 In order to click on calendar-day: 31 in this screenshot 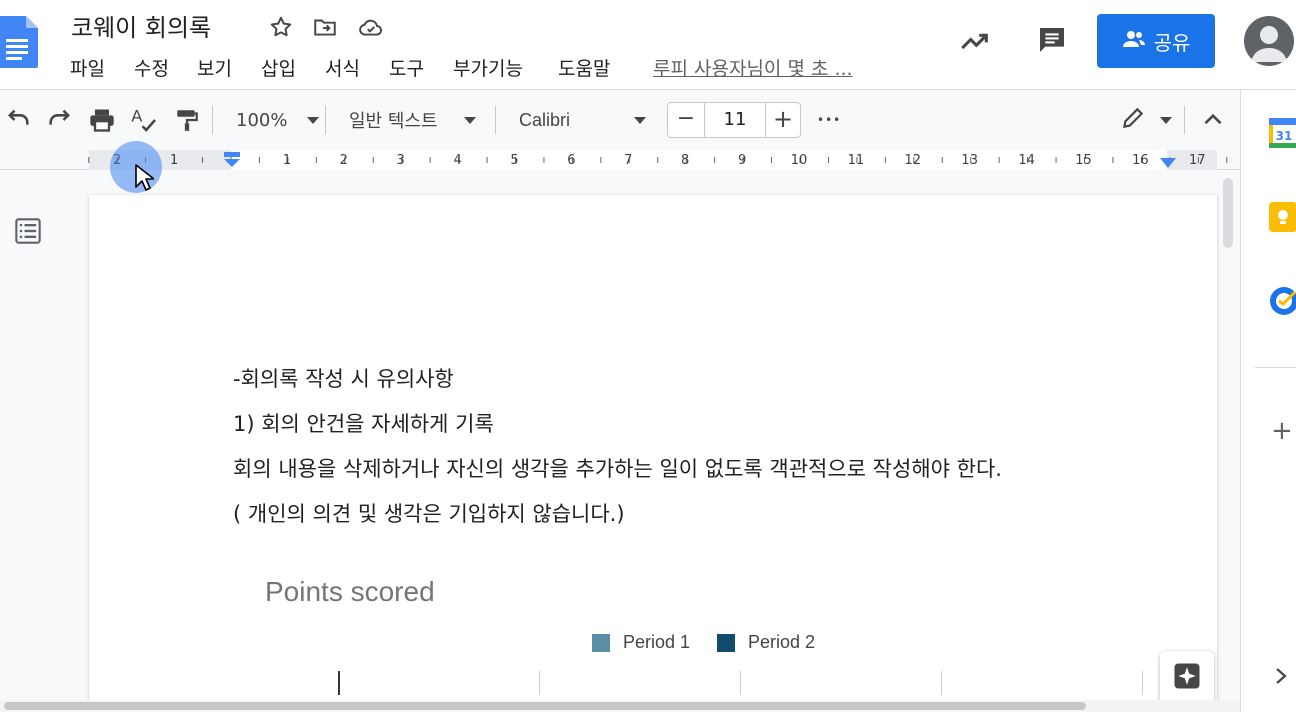, I will do `click(1284, 136)`.